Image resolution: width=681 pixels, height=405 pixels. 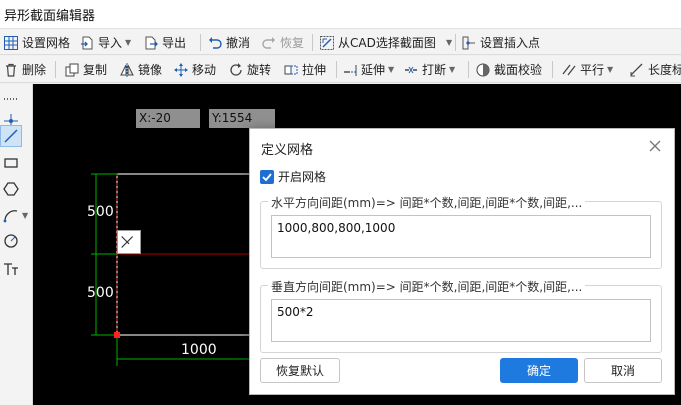 I want to click on redo-icon, so click(x=269, y=43).